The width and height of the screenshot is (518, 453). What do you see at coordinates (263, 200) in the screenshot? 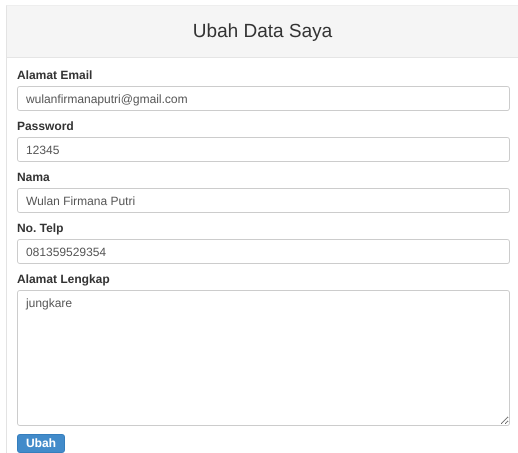
I see `input-field: Wulan Firmana Putri` at bounding box center [263, 200].